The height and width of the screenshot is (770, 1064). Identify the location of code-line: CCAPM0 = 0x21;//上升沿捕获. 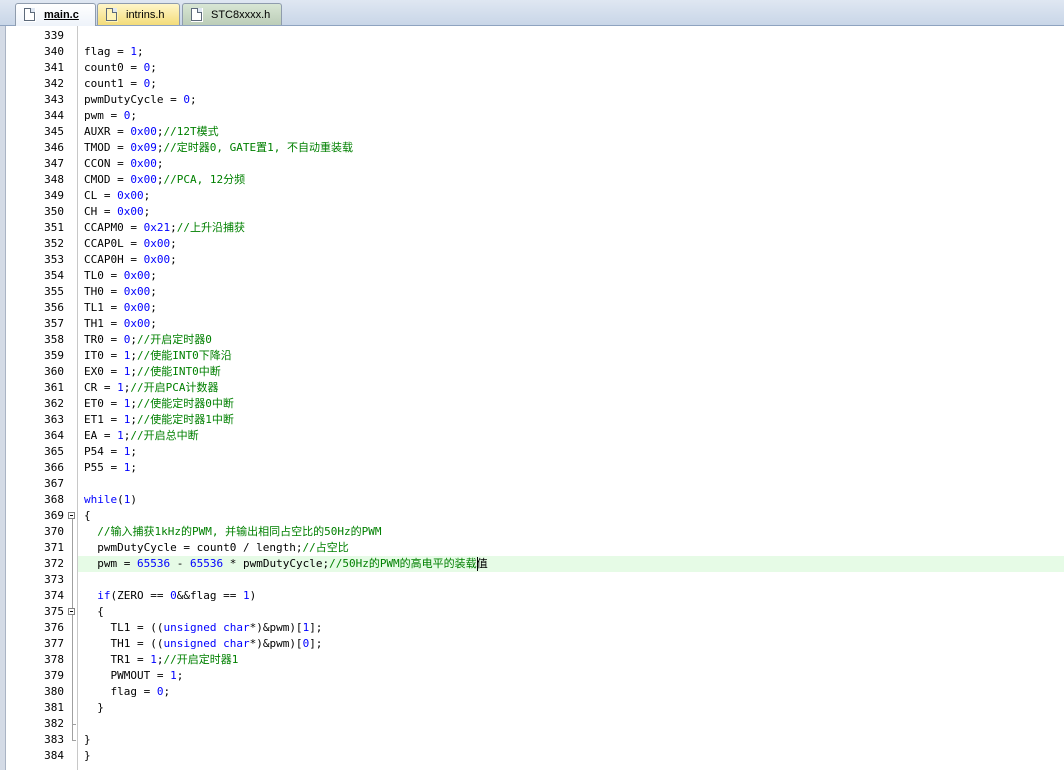
(571, 228).